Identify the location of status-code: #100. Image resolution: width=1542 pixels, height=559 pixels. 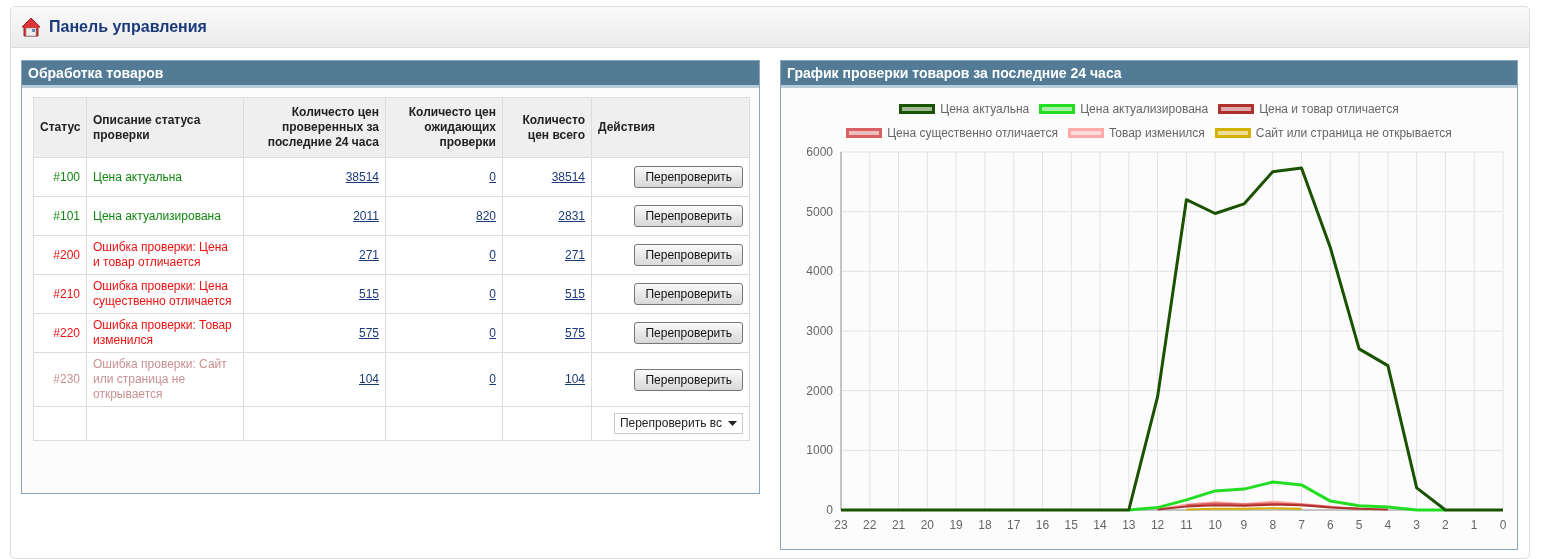
(60, 177).